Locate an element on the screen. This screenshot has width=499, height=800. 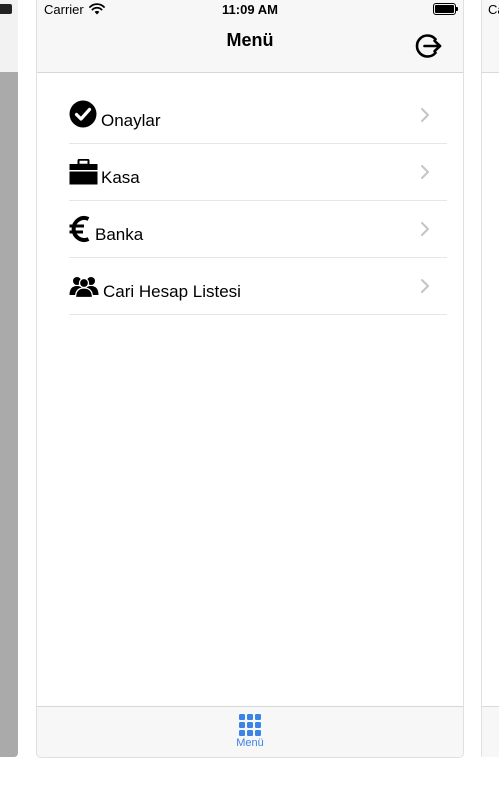
status-bar: Carrier 11:09 AM is located at coordinates (250, 10).